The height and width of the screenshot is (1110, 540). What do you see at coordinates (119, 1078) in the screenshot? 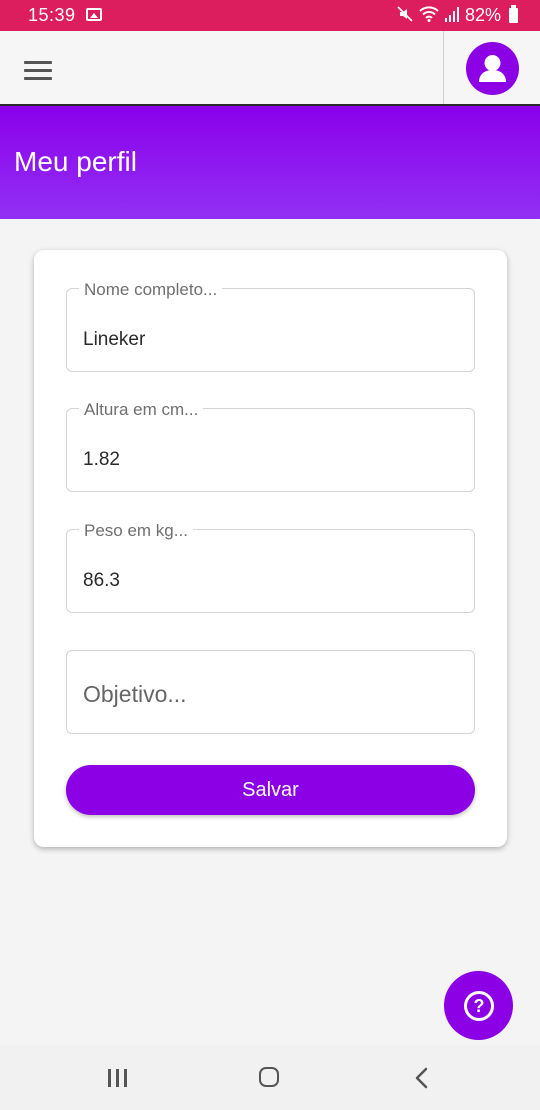
I see `recents-icon` at bounding box center [119, 1078].